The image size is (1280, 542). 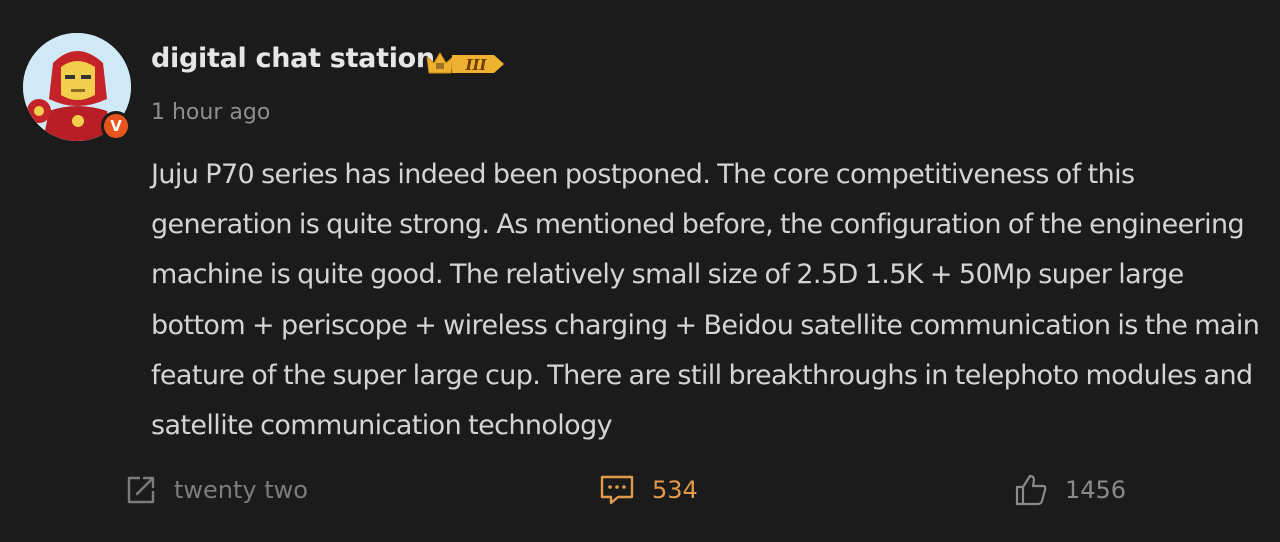 What do you see at coordinates (617, 490) in the screenshot?
I see `comment-icon` at bounding box center [617, 490].